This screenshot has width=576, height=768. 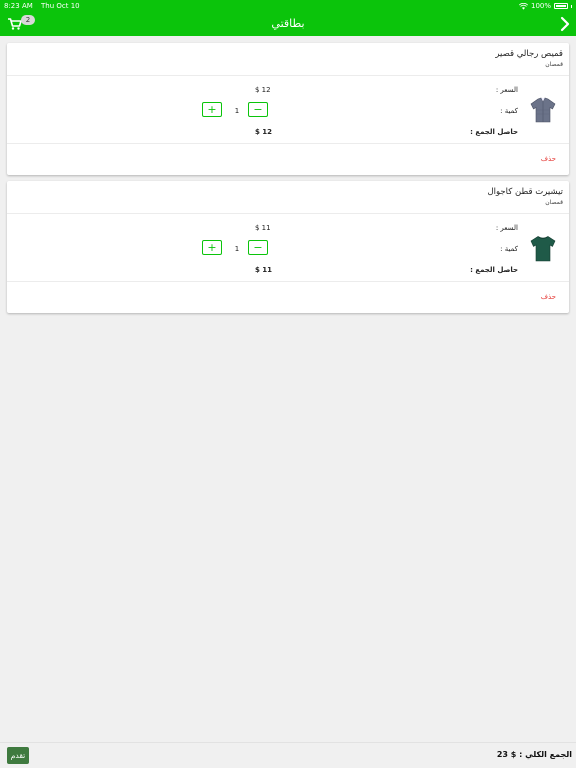 What do you see at coordinates (288, 755) in the screenshot?
I see `checkout-bar: تقدم الجمع الكلي : $ 23` at bounding box center [288, 755].